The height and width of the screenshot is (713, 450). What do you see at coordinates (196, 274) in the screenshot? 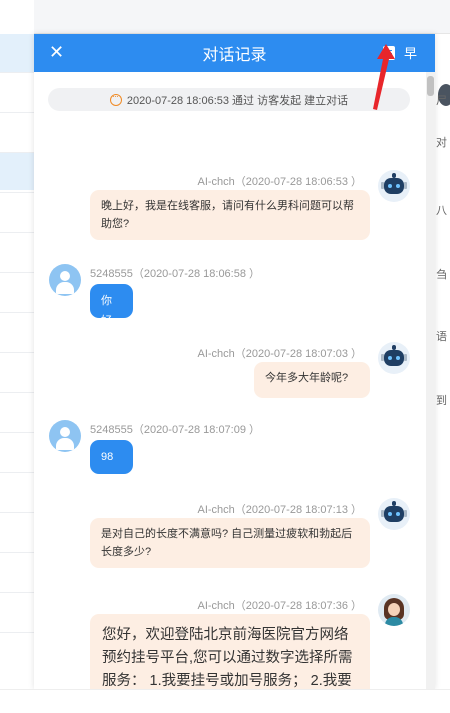
I see `message-time: （2020-07-28 18:06:58 ）` at bounding box center [196, 274].